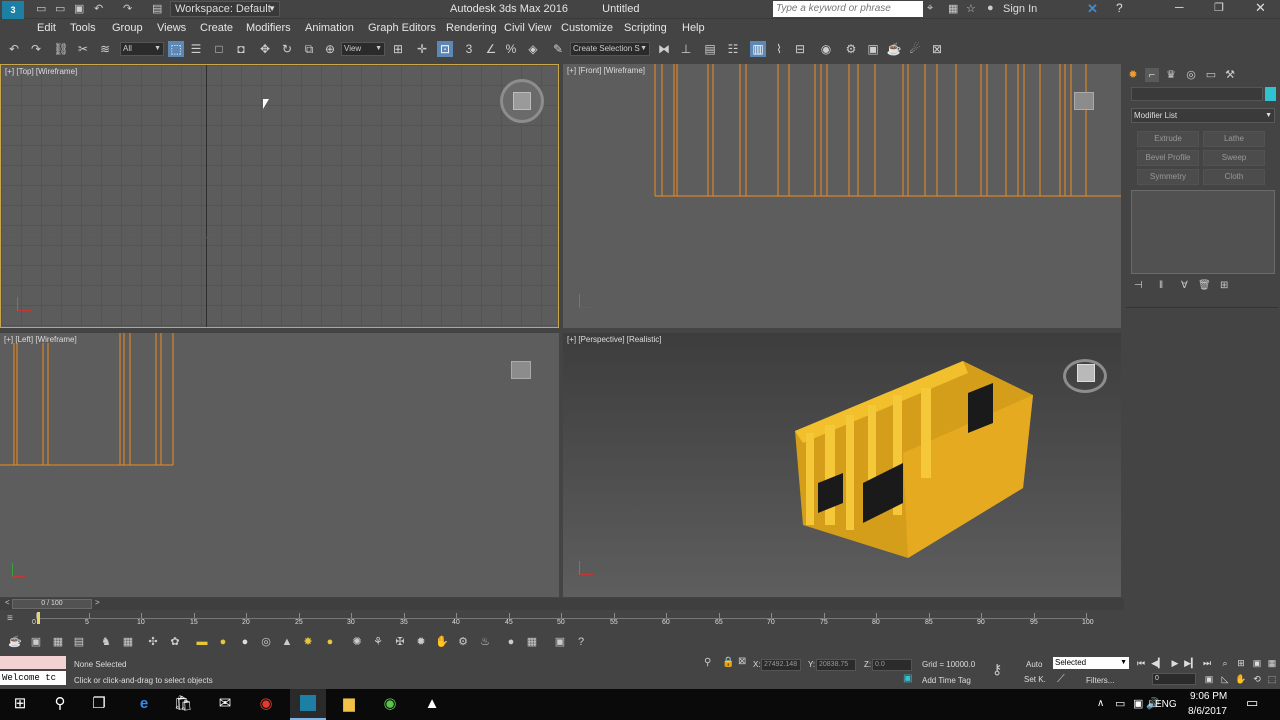  I want to click on hierarchy-tab-icon: ♛, so click(1171, 75).